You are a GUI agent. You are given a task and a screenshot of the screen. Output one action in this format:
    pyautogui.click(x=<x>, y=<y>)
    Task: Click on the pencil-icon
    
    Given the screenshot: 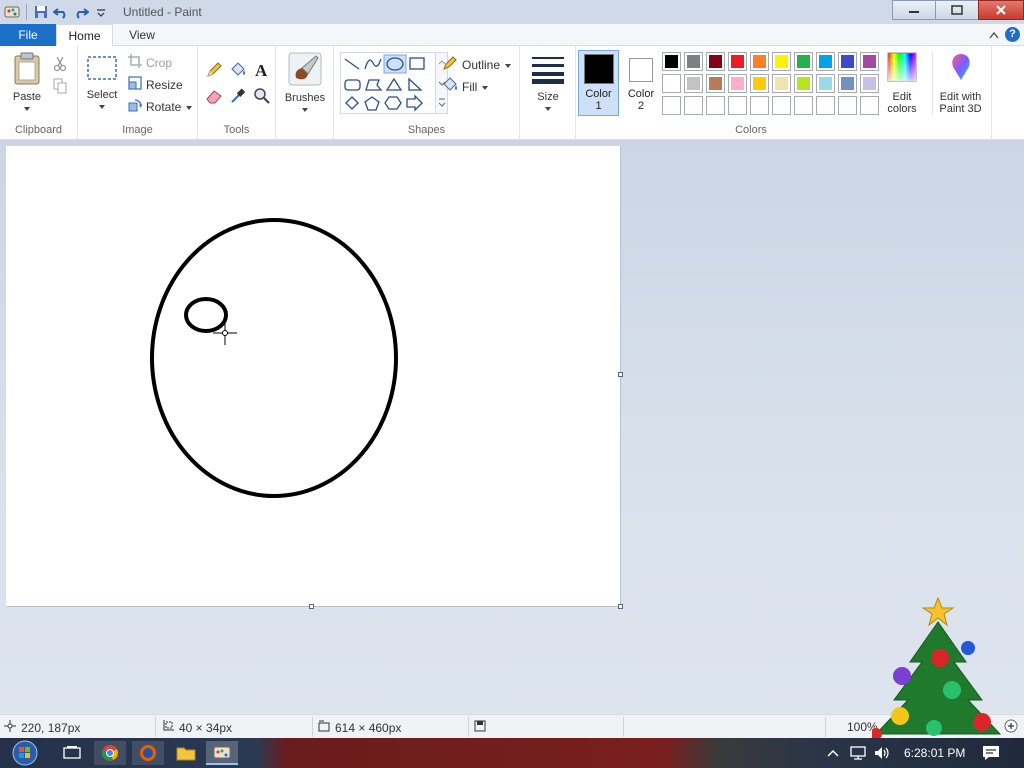 What is the action you would take?
    pyautogui.click(x=214, y=70)
    